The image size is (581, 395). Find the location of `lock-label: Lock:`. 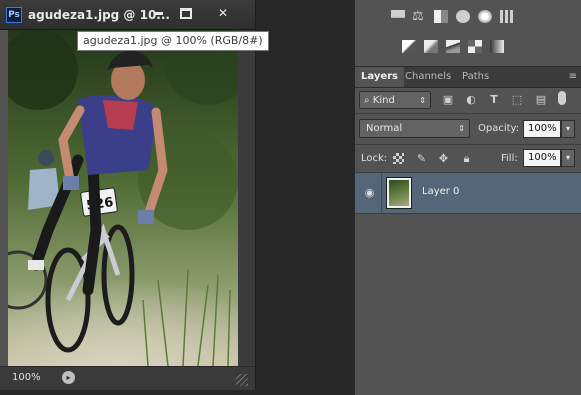

lock-label: Lock: is located at coordinates (374, 158).